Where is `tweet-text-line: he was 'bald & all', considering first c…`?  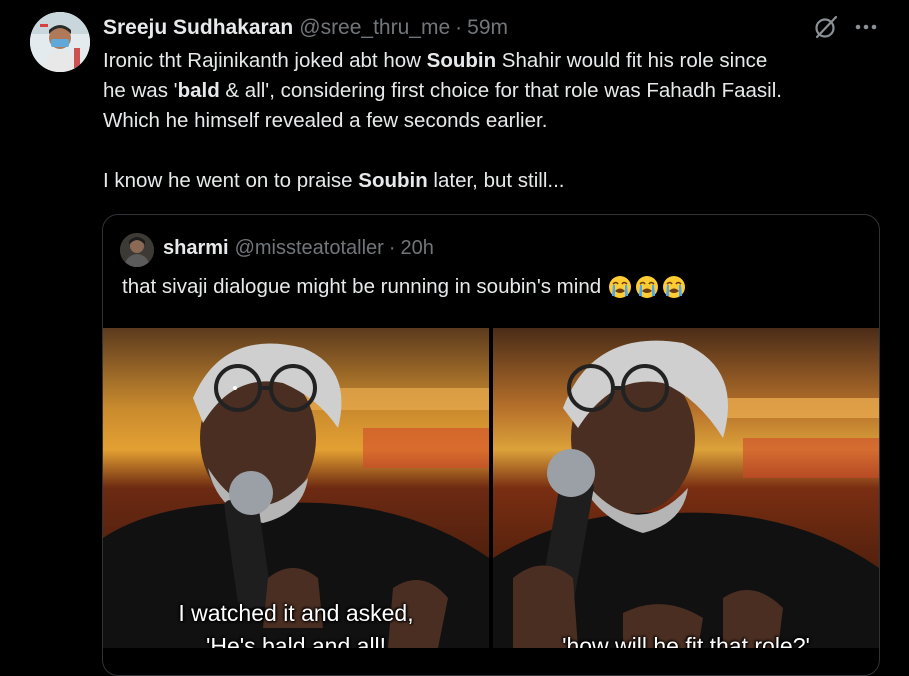 tweet-text-line: he was 'bald & all', considering first c… is located at coordinates (498, 91).